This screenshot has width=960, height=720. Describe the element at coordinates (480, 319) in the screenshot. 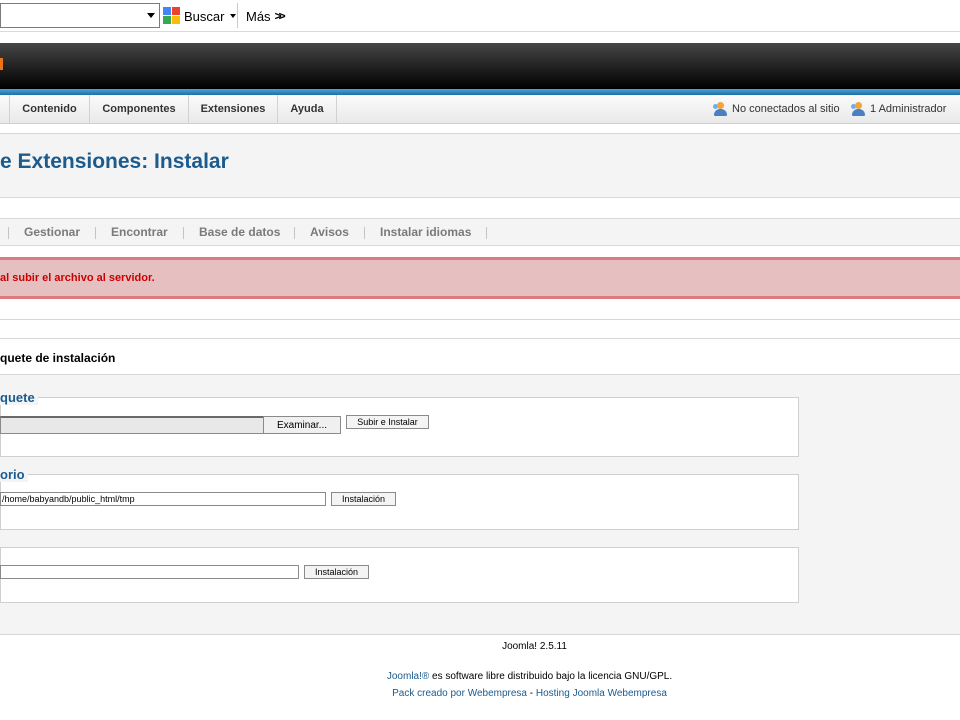

I see `divider` at that location.